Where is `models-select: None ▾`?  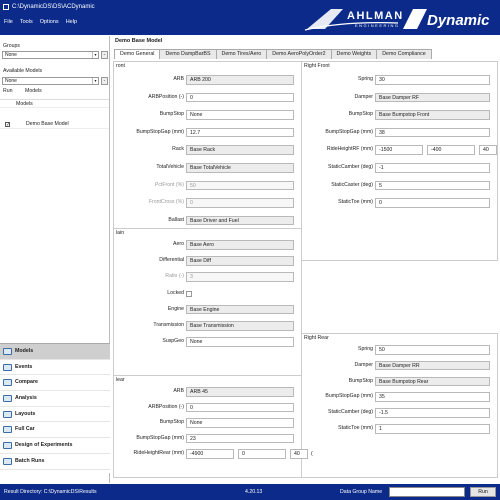 models-select: None ▾ is located at coordinates (50, 81).